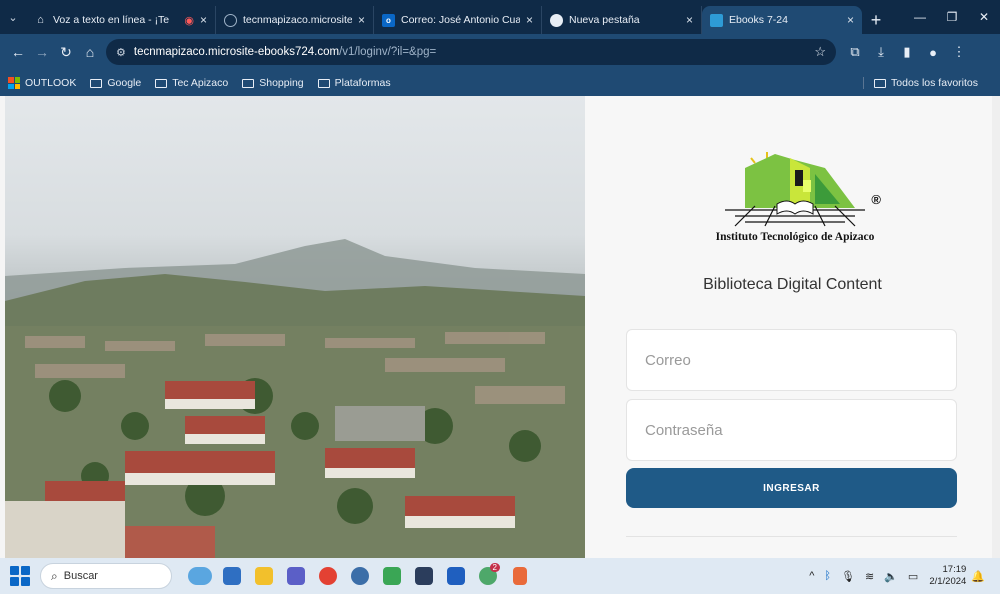 This screenshot has height=594, width=1000. Describe the element at coordinates (13, 17) in the screenshot. I see `tab-search-button: ⌄` at that location.